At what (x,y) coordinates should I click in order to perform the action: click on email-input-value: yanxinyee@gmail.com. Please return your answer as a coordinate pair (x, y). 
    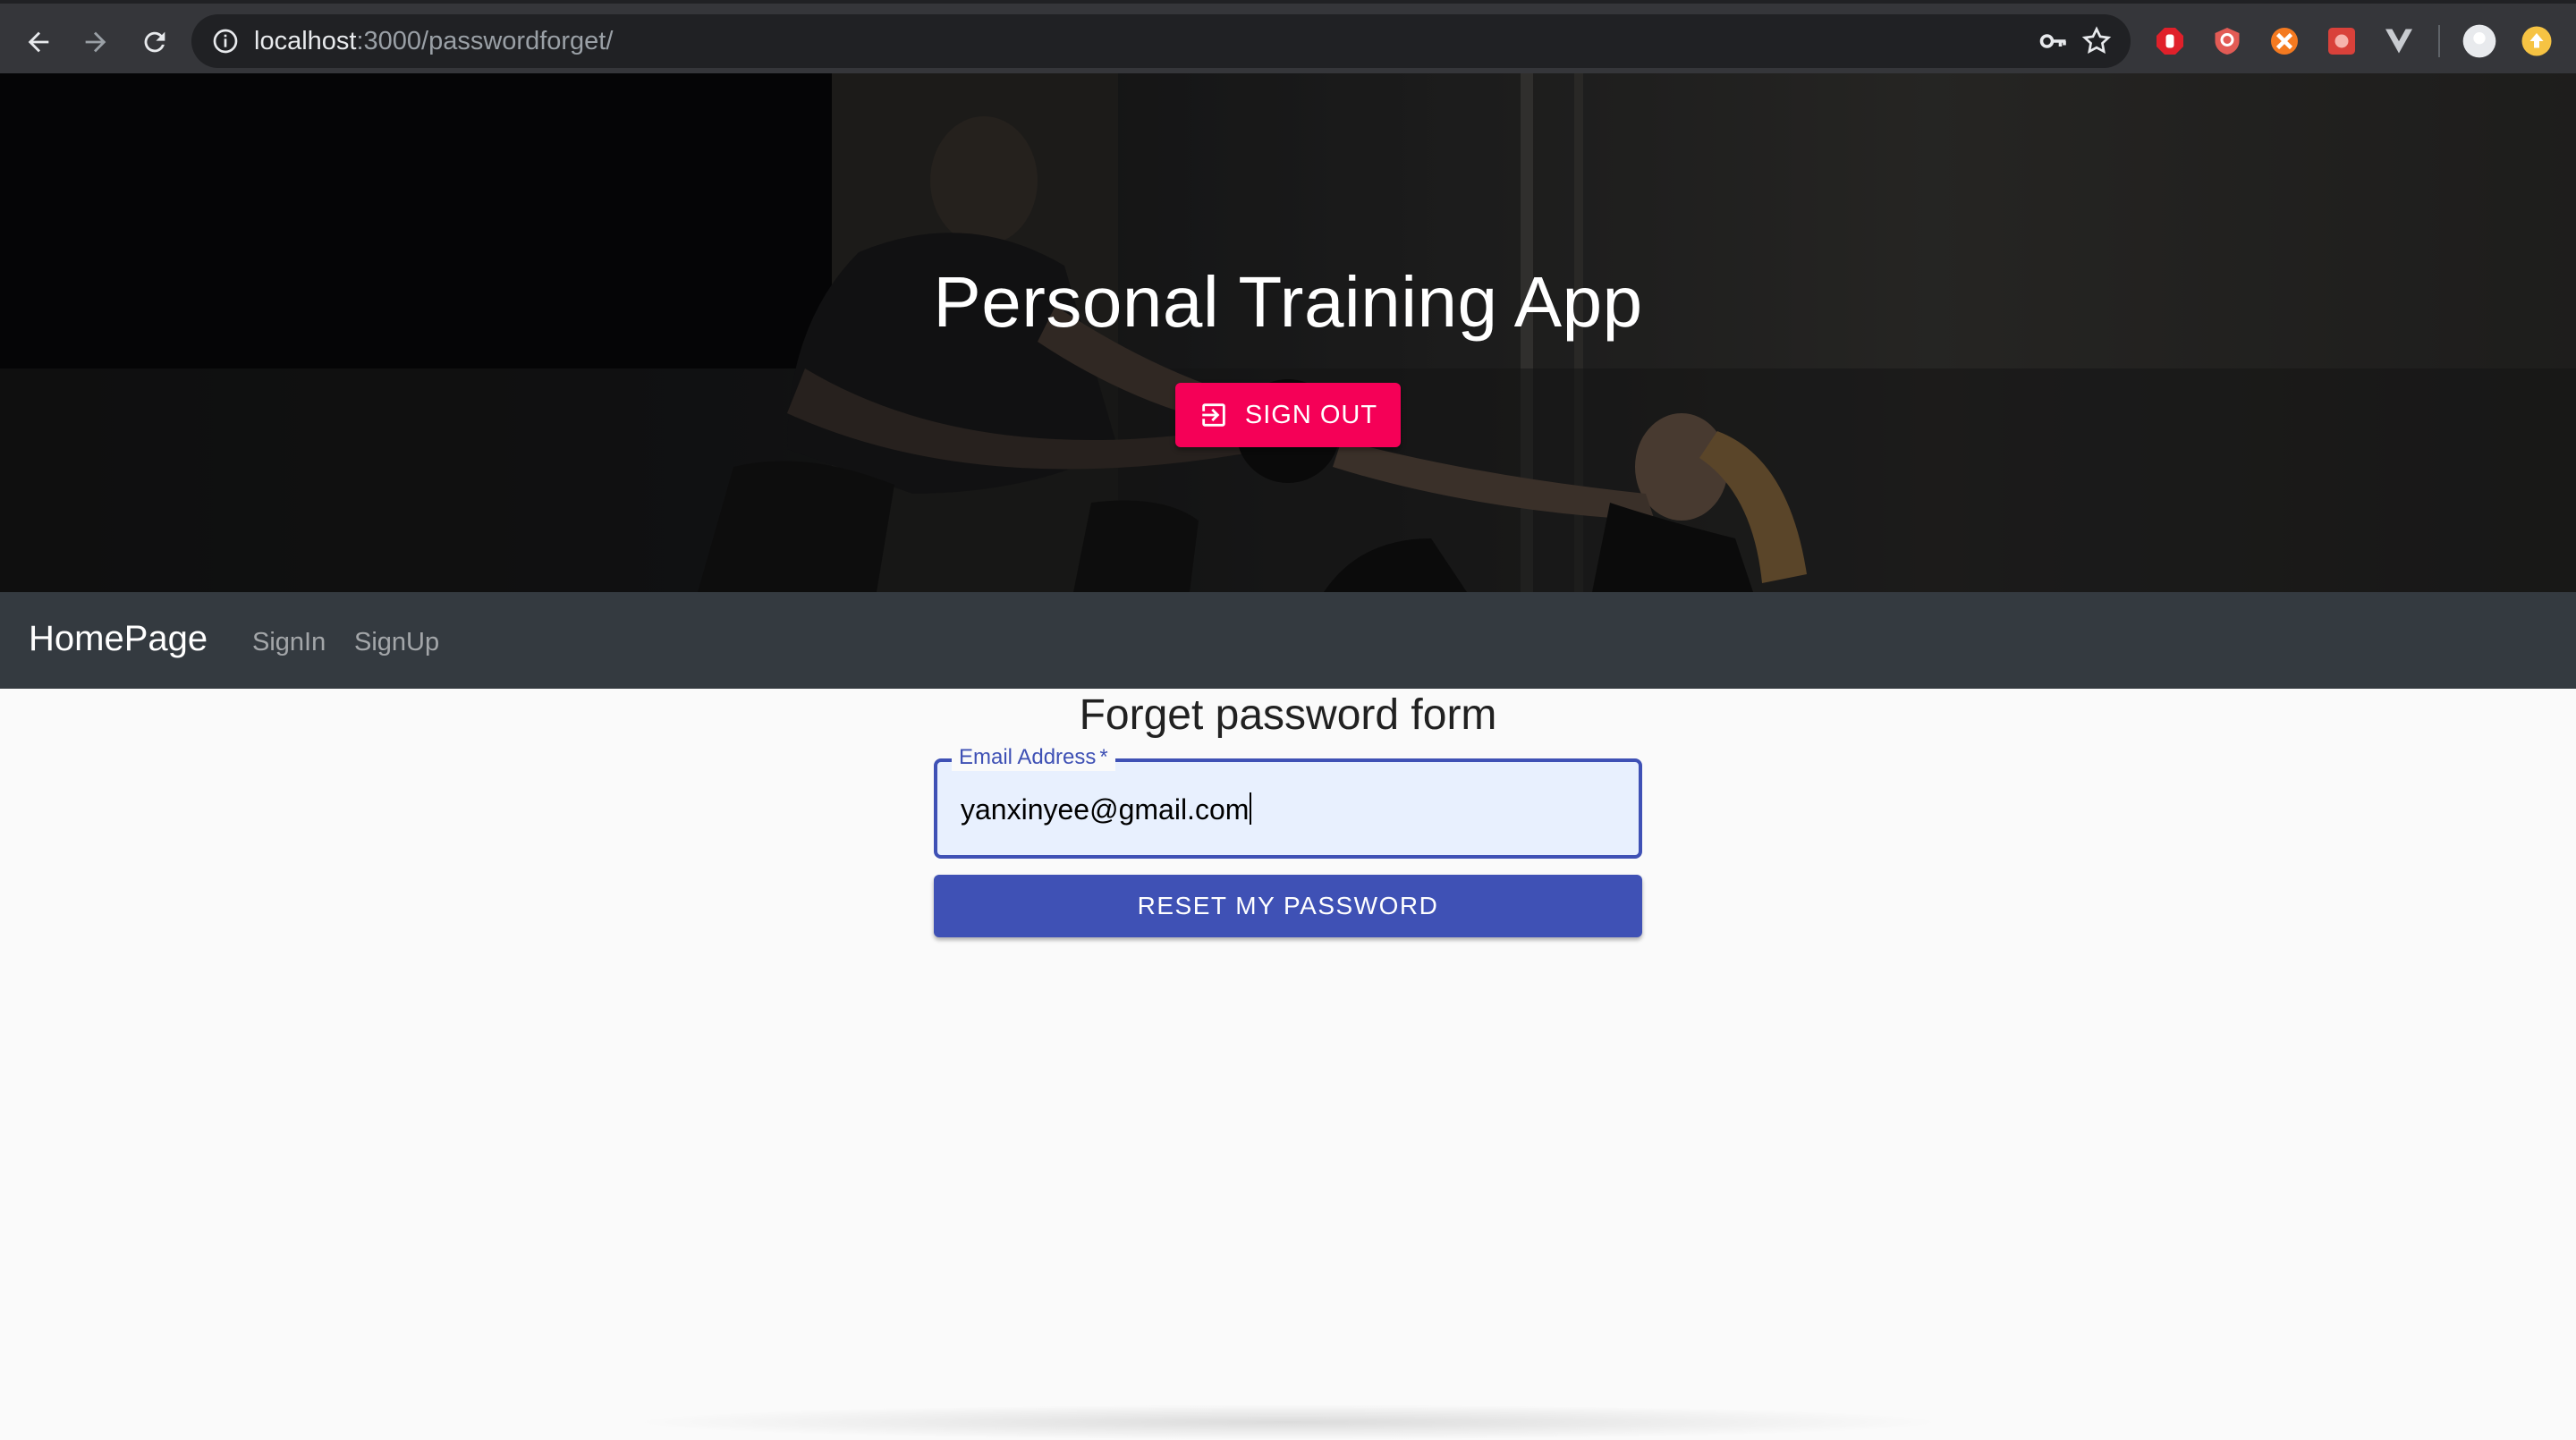
    Looking at the image, I should click on (1106, 809).